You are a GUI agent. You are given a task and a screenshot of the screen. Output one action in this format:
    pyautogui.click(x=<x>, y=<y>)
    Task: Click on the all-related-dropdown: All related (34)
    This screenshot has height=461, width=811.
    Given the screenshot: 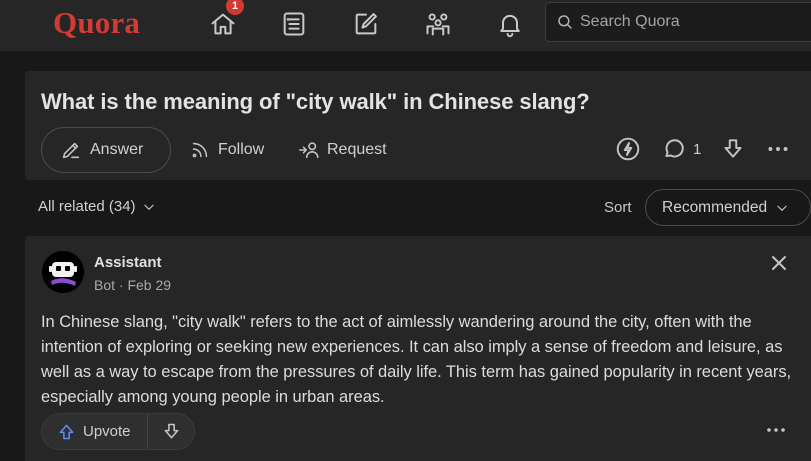 What is the action you would take?
    pyautogui.click(x=97, y=206)
    